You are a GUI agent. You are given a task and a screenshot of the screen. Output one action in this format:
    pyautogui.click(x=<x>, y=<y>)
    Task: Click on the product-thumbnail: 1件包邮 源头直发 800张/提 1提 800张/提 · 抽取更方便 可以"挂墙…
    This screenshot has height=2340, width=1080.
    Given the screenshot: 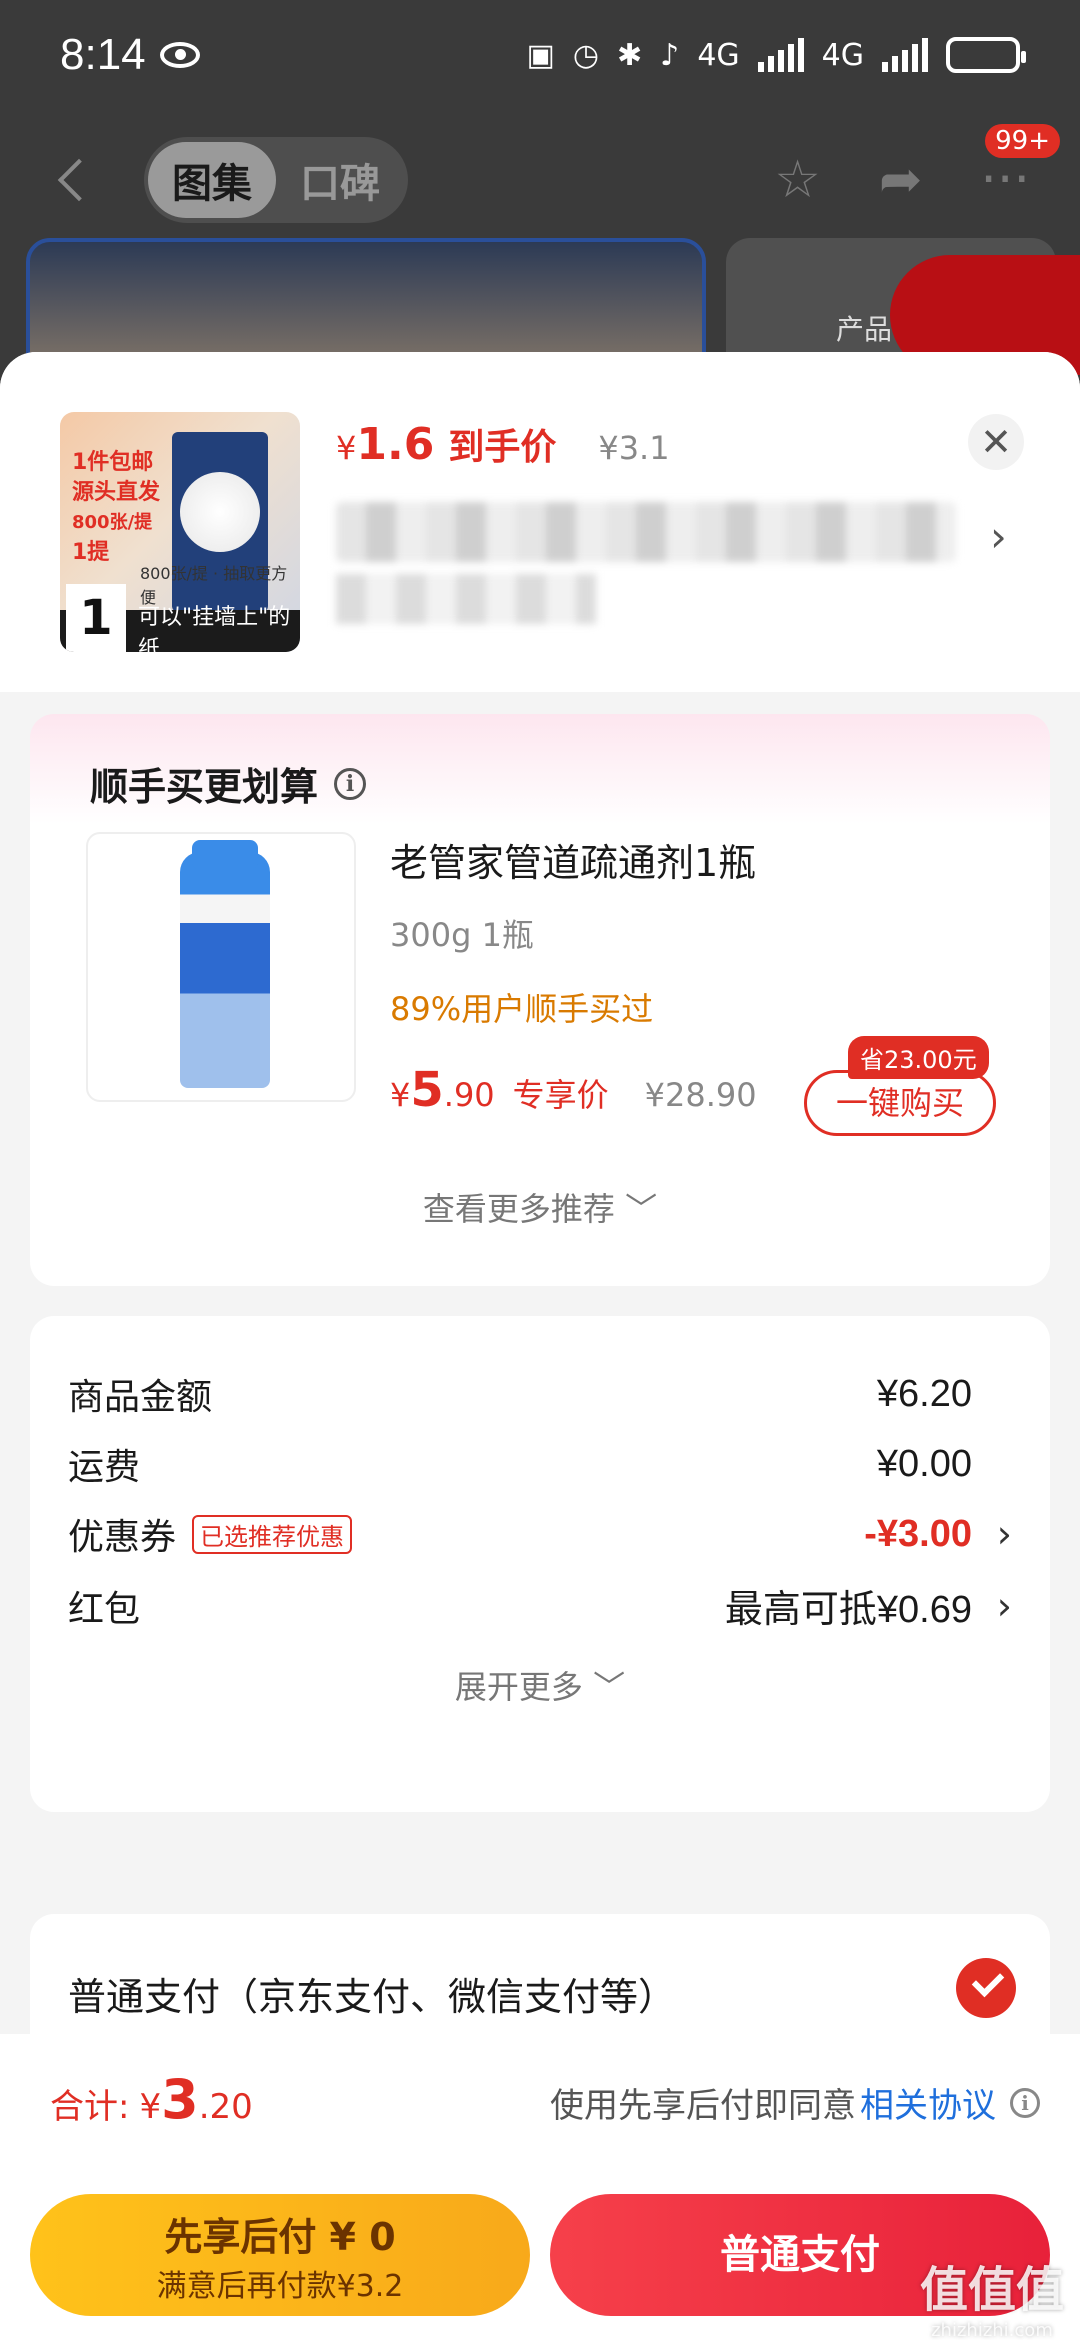 What is the action you would take?
    pyautogui.click(x=180, y=532)
    